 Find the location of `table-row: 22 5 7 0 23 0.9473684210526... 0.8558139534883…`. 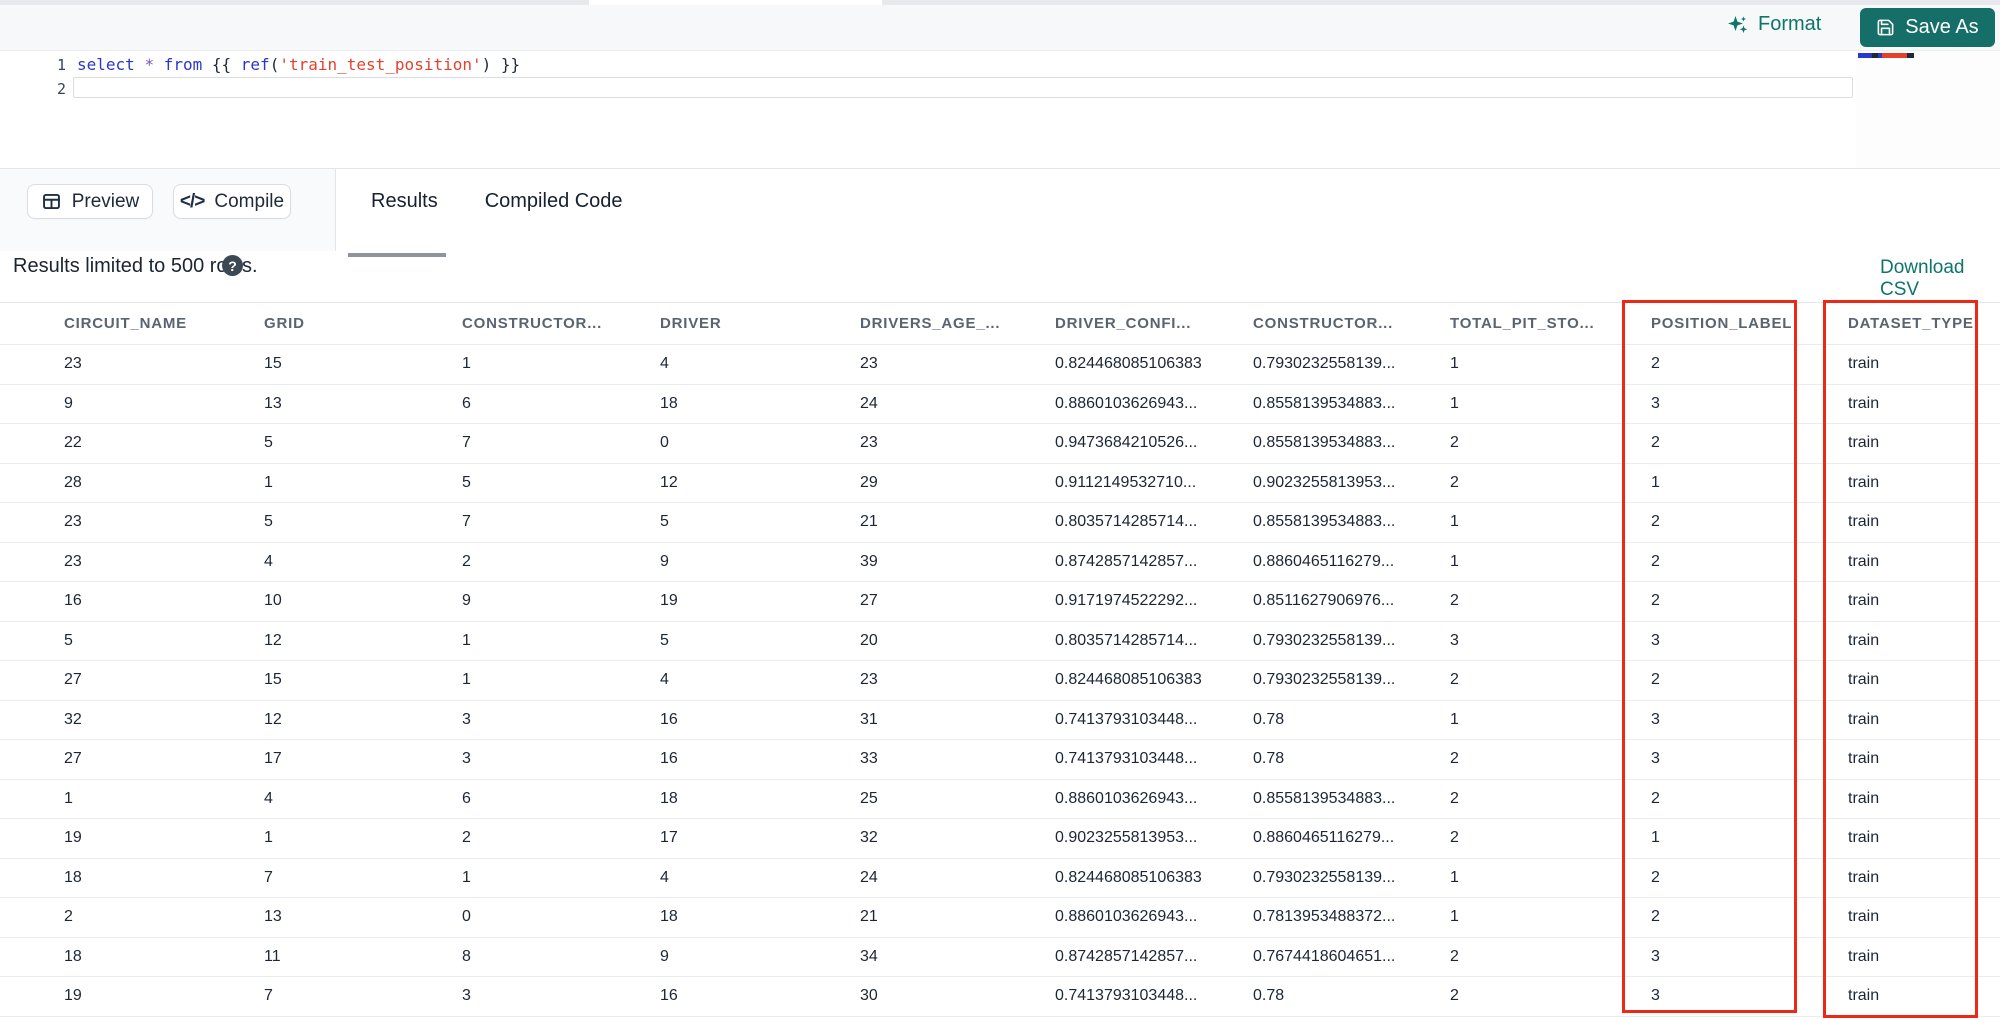

table-row: 22 5 7 0 23 0.9473684210526... 0.8558139534883… is located at coordinates (1000, 444).